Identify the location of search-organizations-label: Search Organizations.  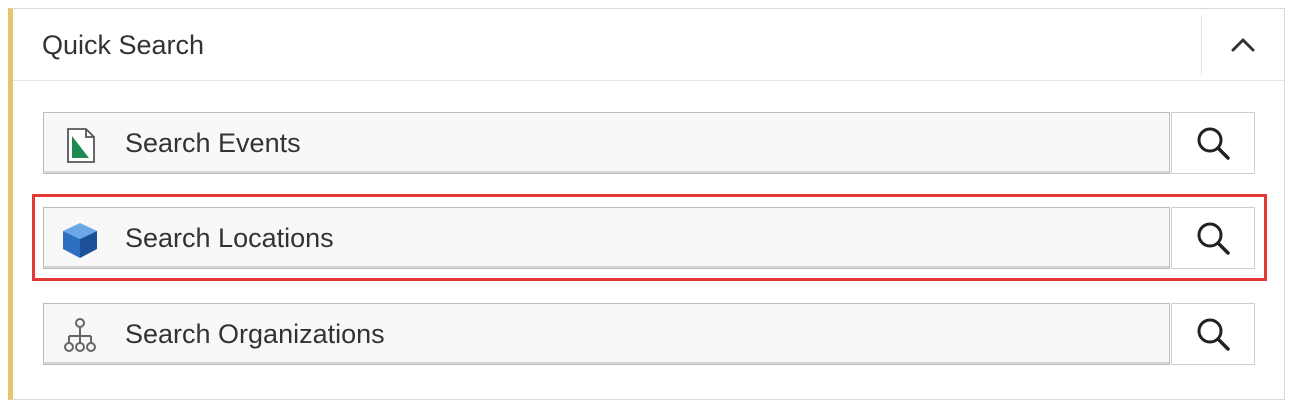
(255, 334).